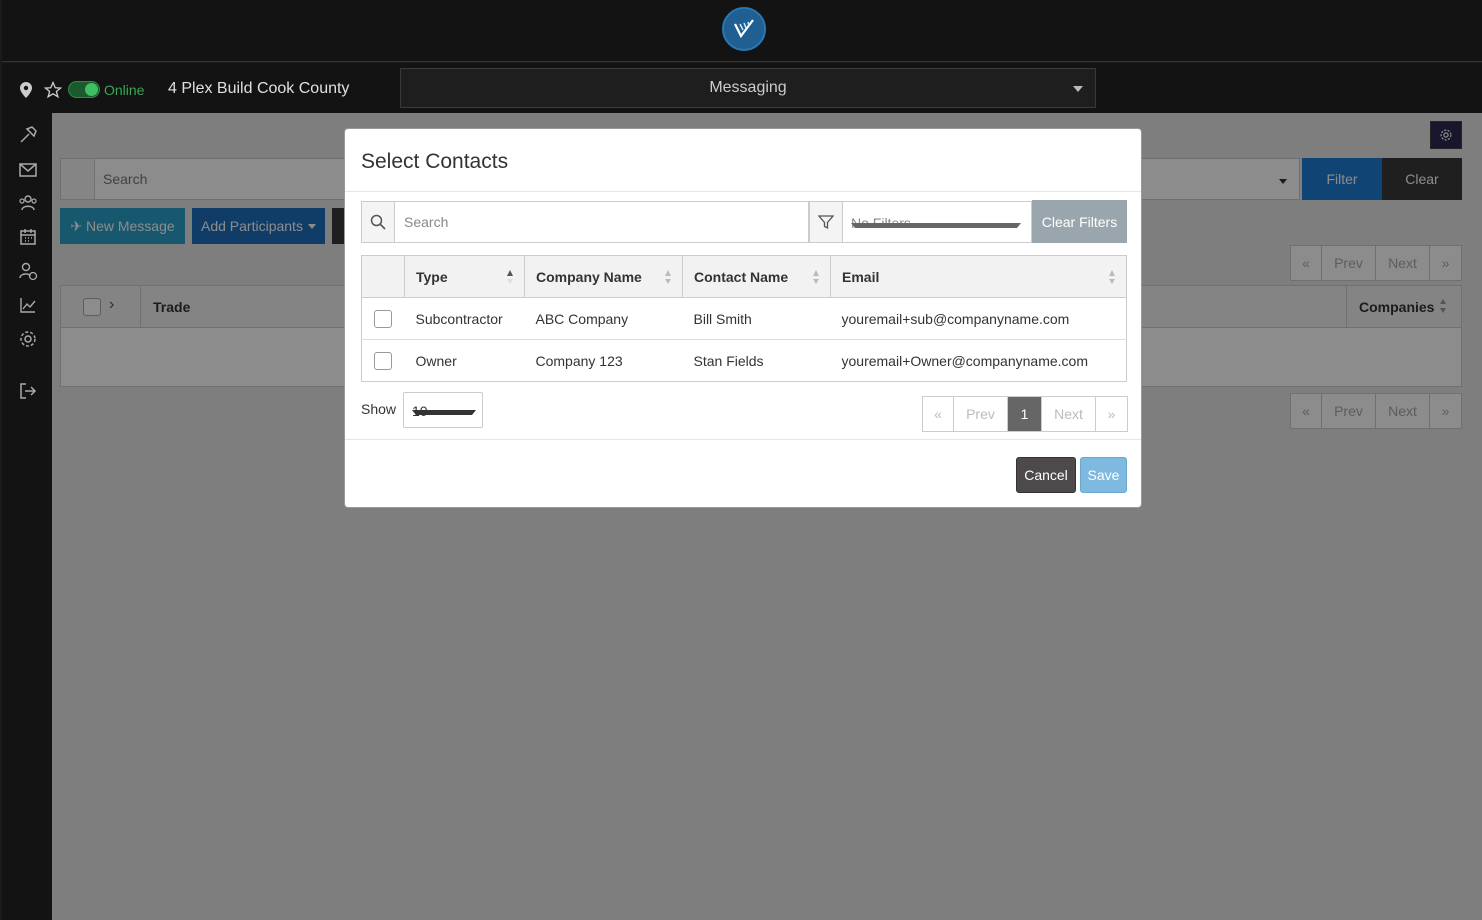 The height and width of the screenshot is (920, 1482). Describe the element at coordinates (1103, 475) in the screenshot. I see `save-button: Save` at that location.